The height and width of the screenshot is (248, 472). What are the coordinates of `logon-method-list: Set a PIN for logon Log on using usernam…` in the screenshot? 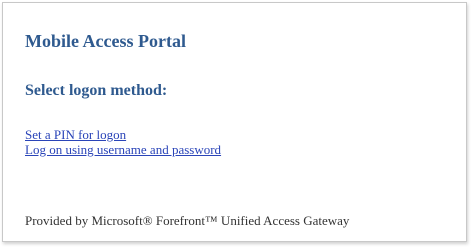 It's located at (123, 142).